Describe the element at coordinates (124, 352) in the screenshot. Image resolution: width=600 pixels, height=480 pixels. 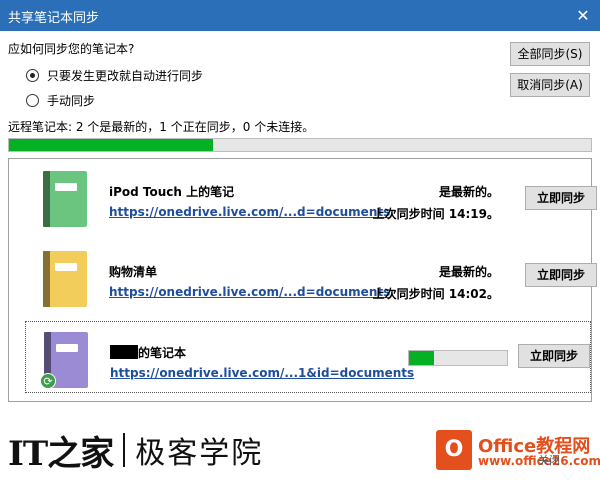
I see `redacted-name` at that location.